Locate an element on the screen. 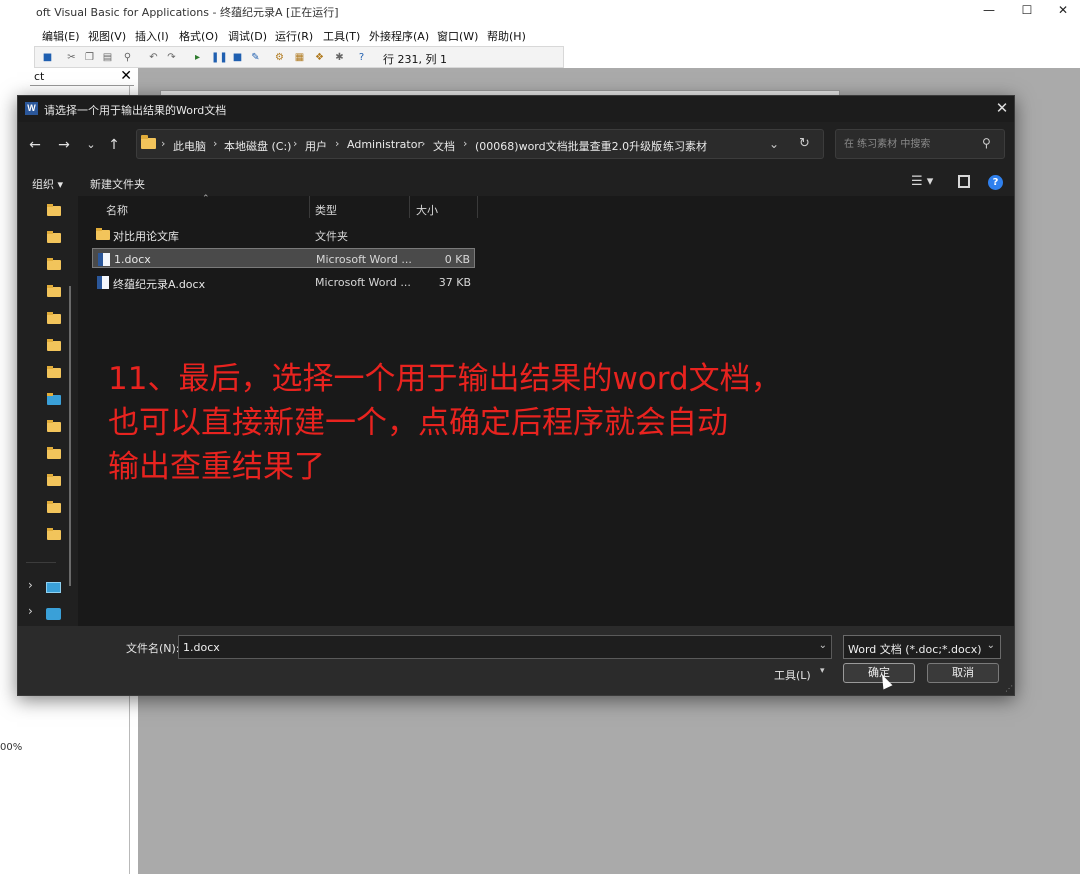 This screenshot has width=1080, height=874. preview-pane-icon is located at coordinates (964, 181).